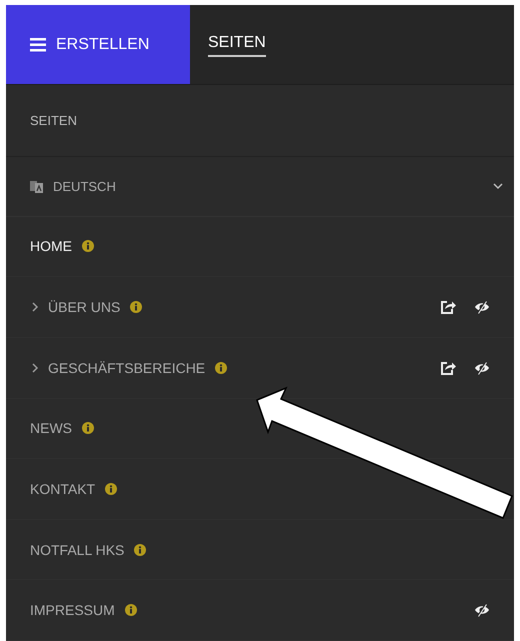 This screenshot has width=520, height=641. What do you see at coordinates (38, 45) in the screenshot?
I see `menu-icon` at bounding box center [38, 45].